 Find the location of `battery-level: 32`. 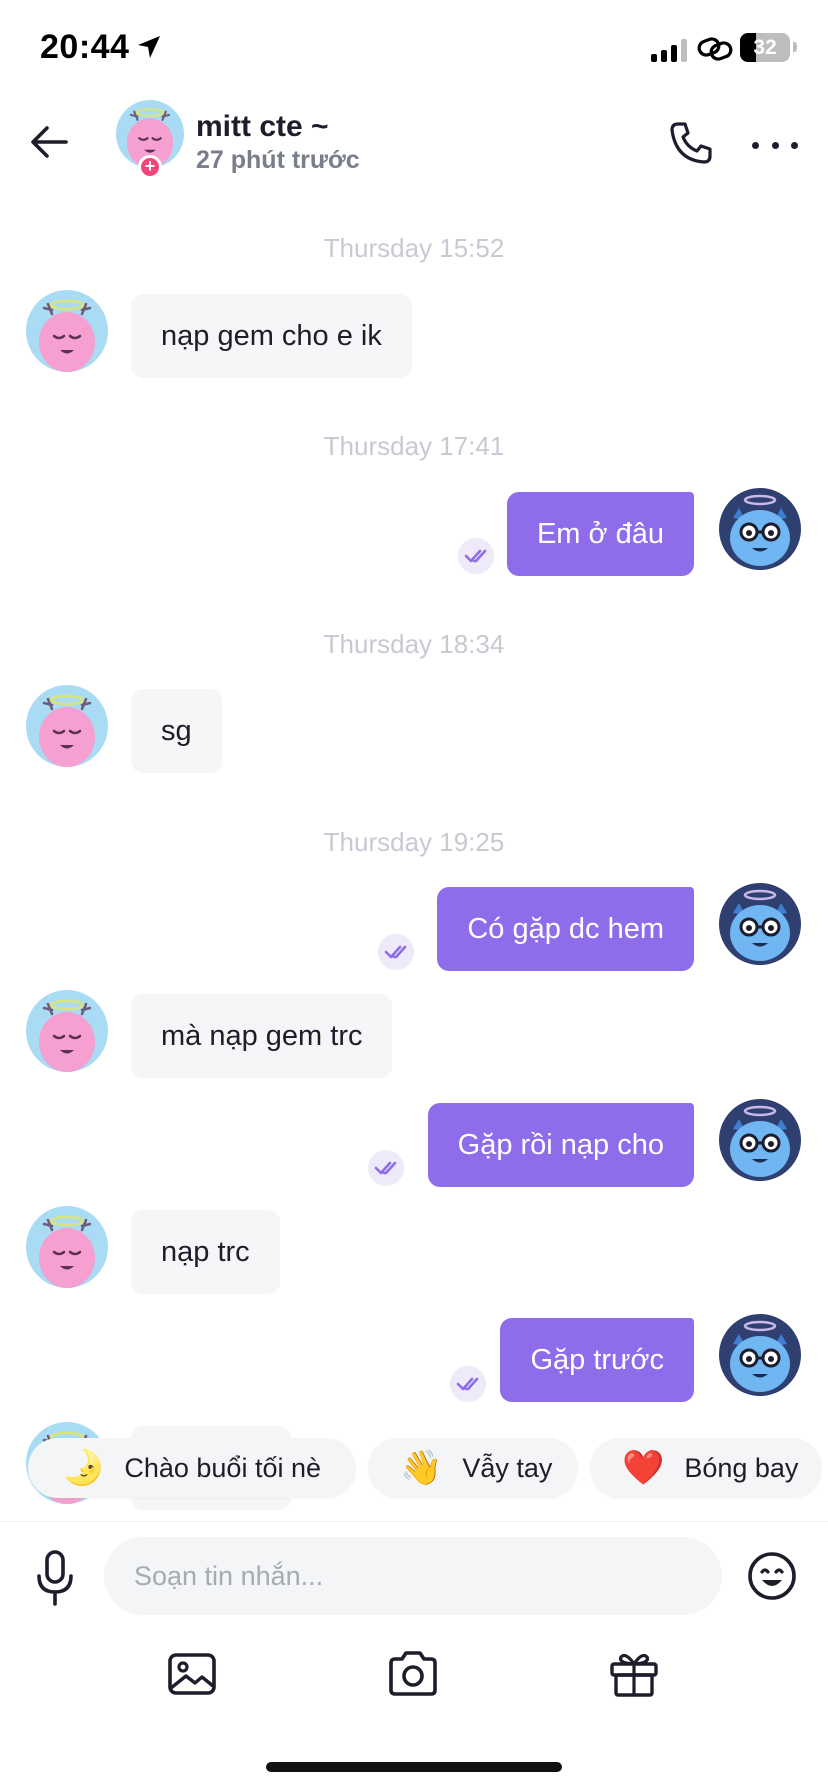

battery-level: 32 is located at coordinates (765, 47).